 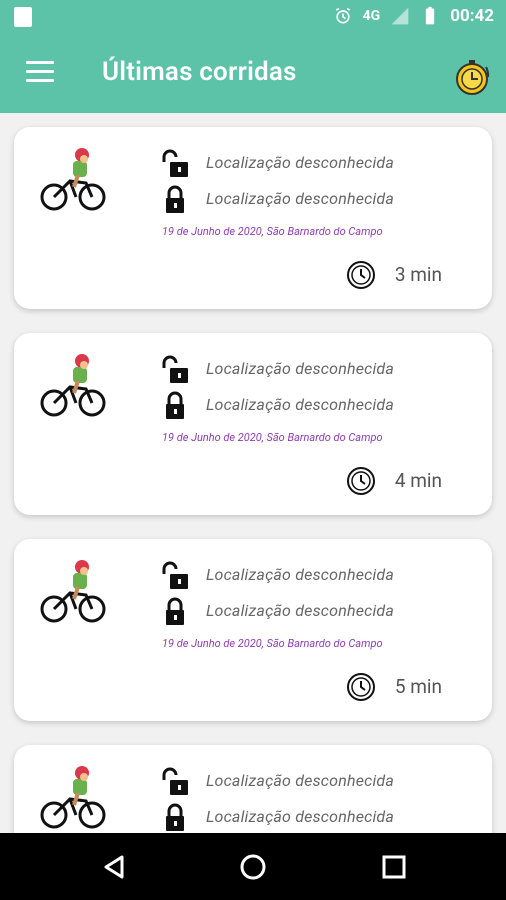 I want to click on menu-button, so click(x=40, y=72).